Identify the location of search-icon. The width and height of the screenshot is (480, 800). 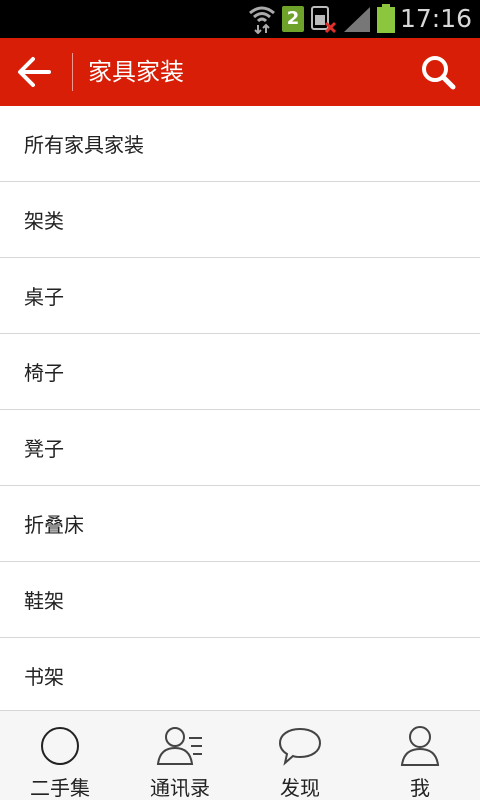
(439, 73).